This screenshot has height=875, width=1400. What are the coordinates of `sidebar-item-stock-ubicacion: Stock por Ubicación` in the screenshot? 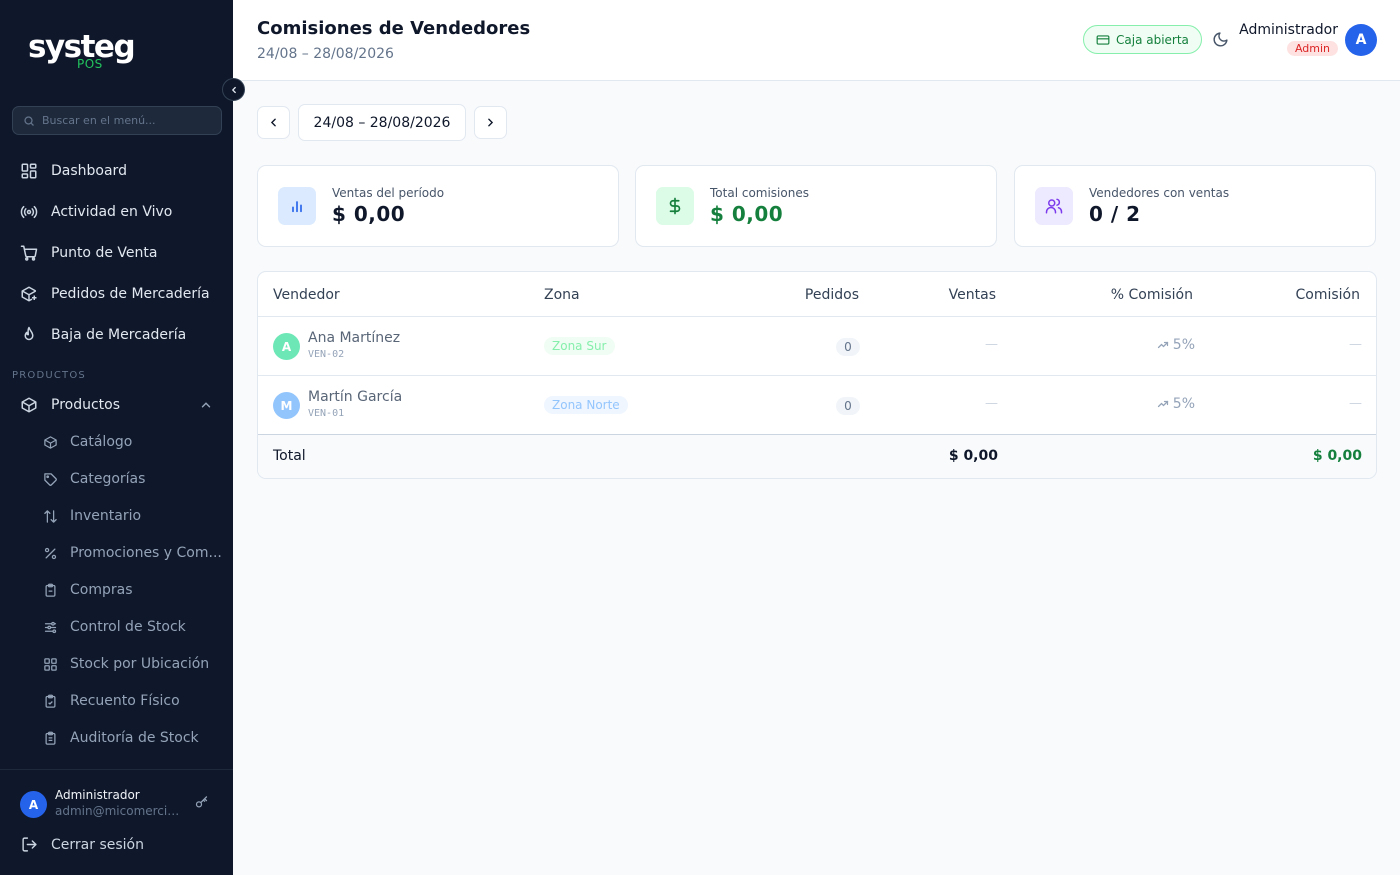 It's located at (125, 664).